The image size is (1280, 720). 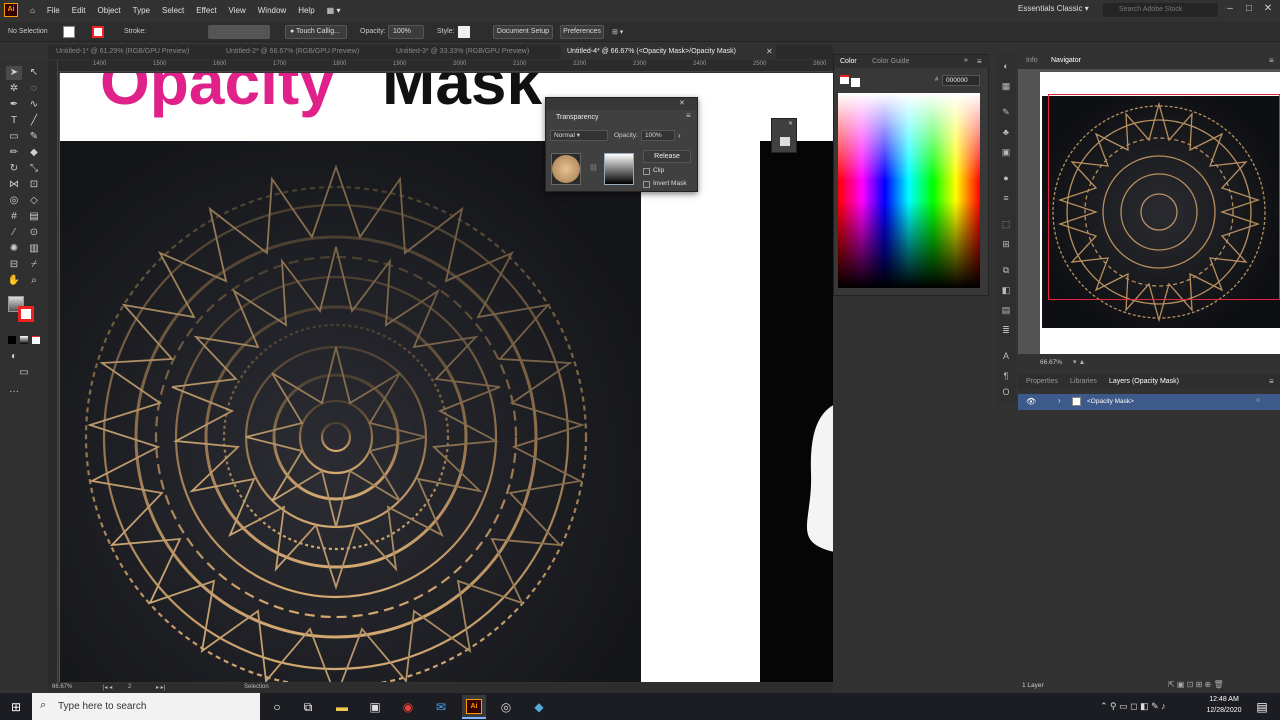 I want to click on arrange-documents-icon: ▦ ▾, so click(x=334, y=10).